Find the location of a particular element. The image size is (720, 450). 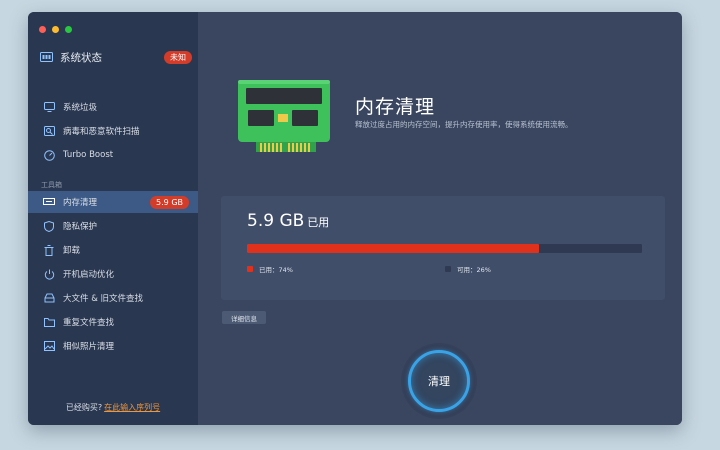

sidebar-item-label: 隐私保护 is located at coordinates (80, 227).